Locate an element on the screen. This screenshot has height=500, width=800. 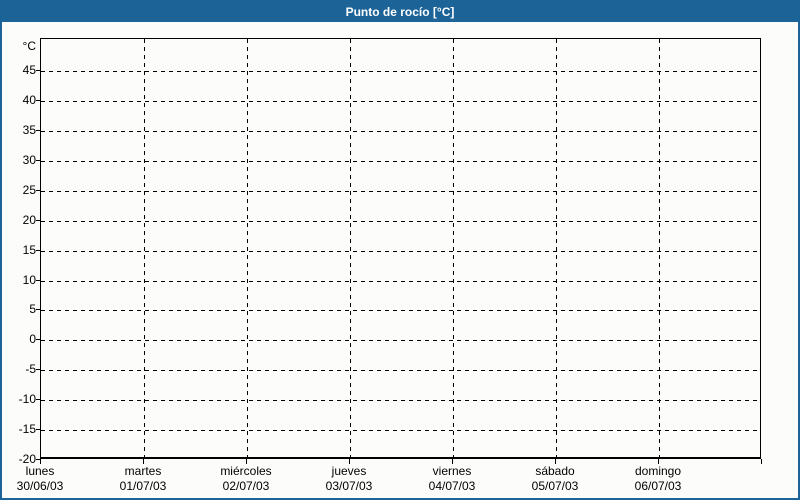
x-axis-day-label: domingo 06/07/03 is located at coordinates (658, 479).